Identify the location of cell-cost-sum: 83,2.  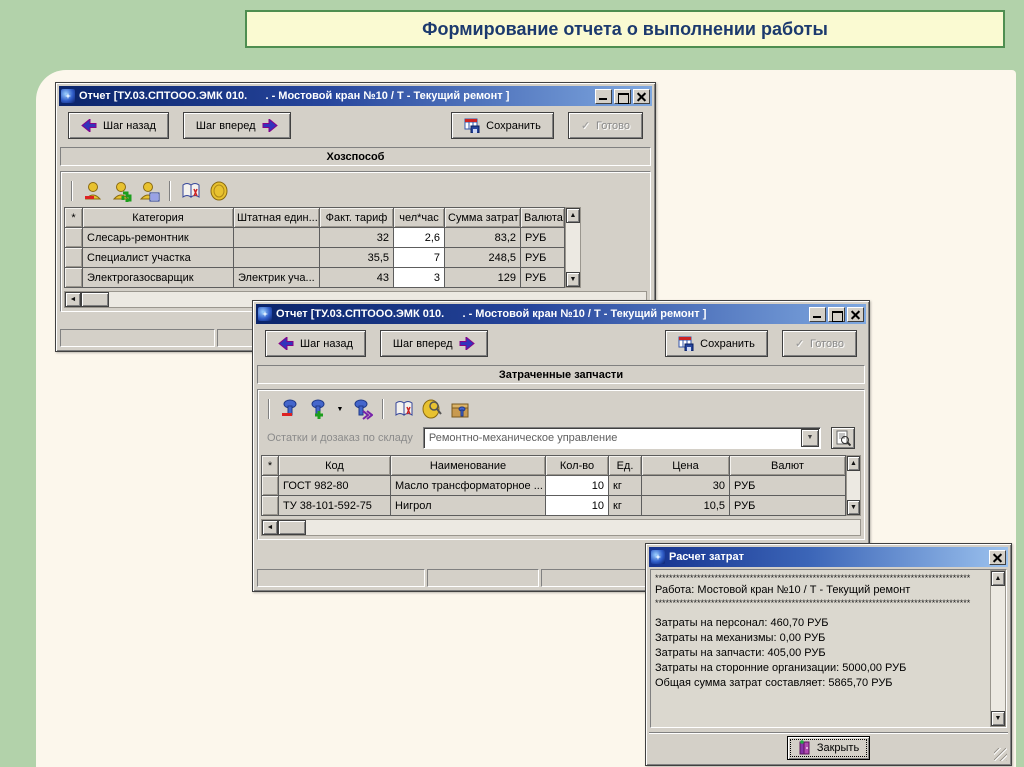
(482, 237).